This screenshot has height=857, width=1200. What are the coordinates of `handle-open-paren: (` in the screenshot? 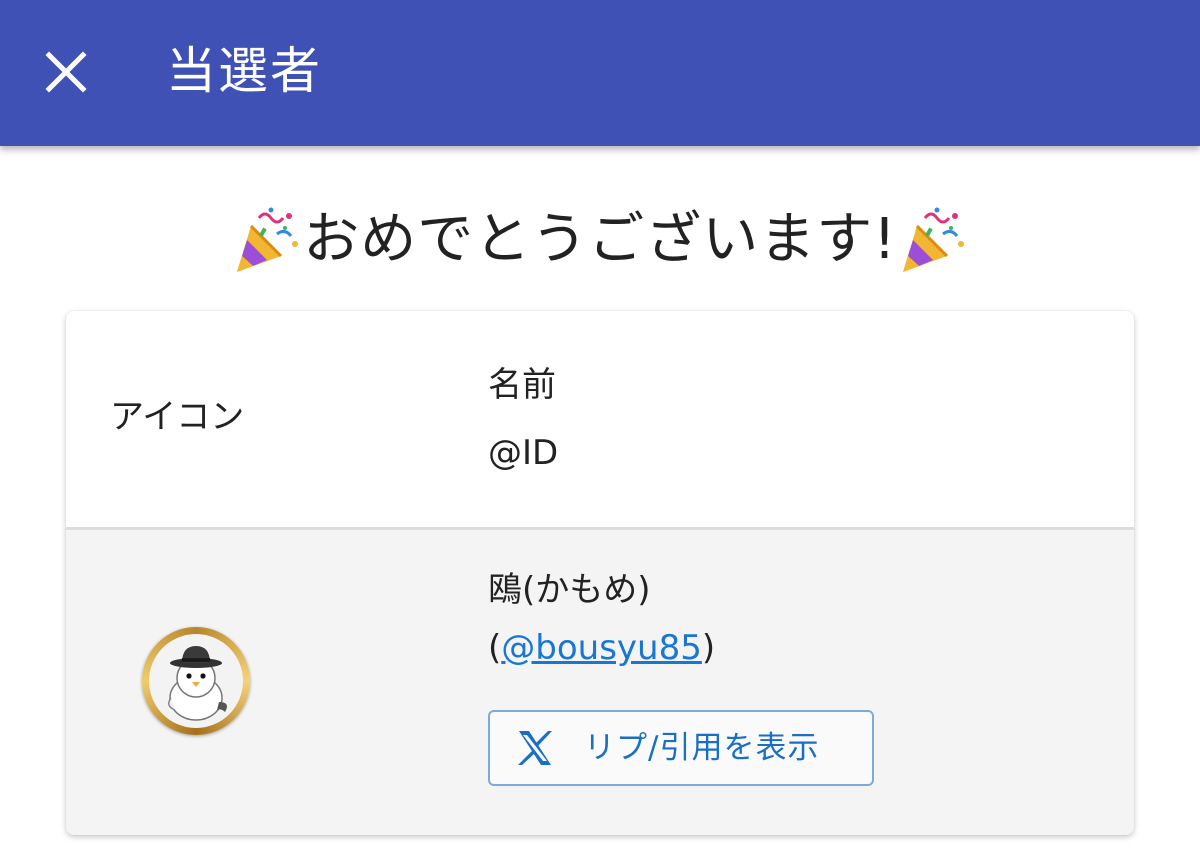 It's located at (495, 648).